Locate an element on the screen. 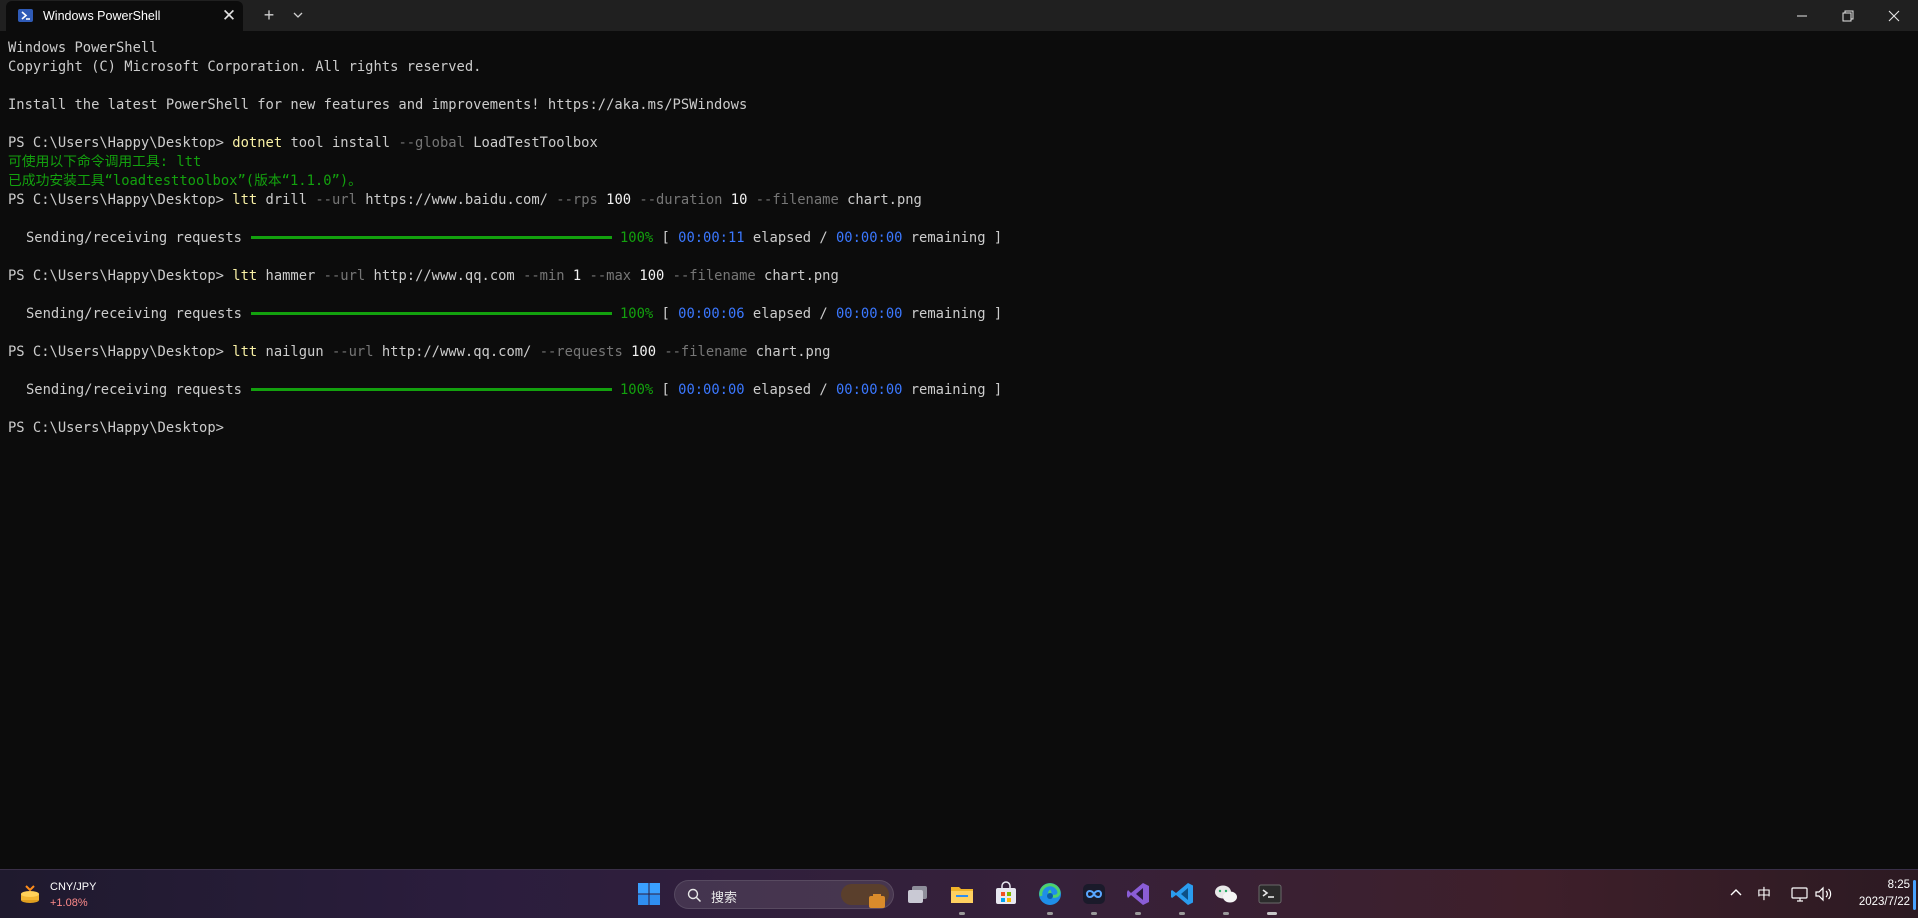 This screenshot has height=918, width=1918. tab-windows-powershell: Windows PowerShell ✕ is located at coordinates (124, 16).